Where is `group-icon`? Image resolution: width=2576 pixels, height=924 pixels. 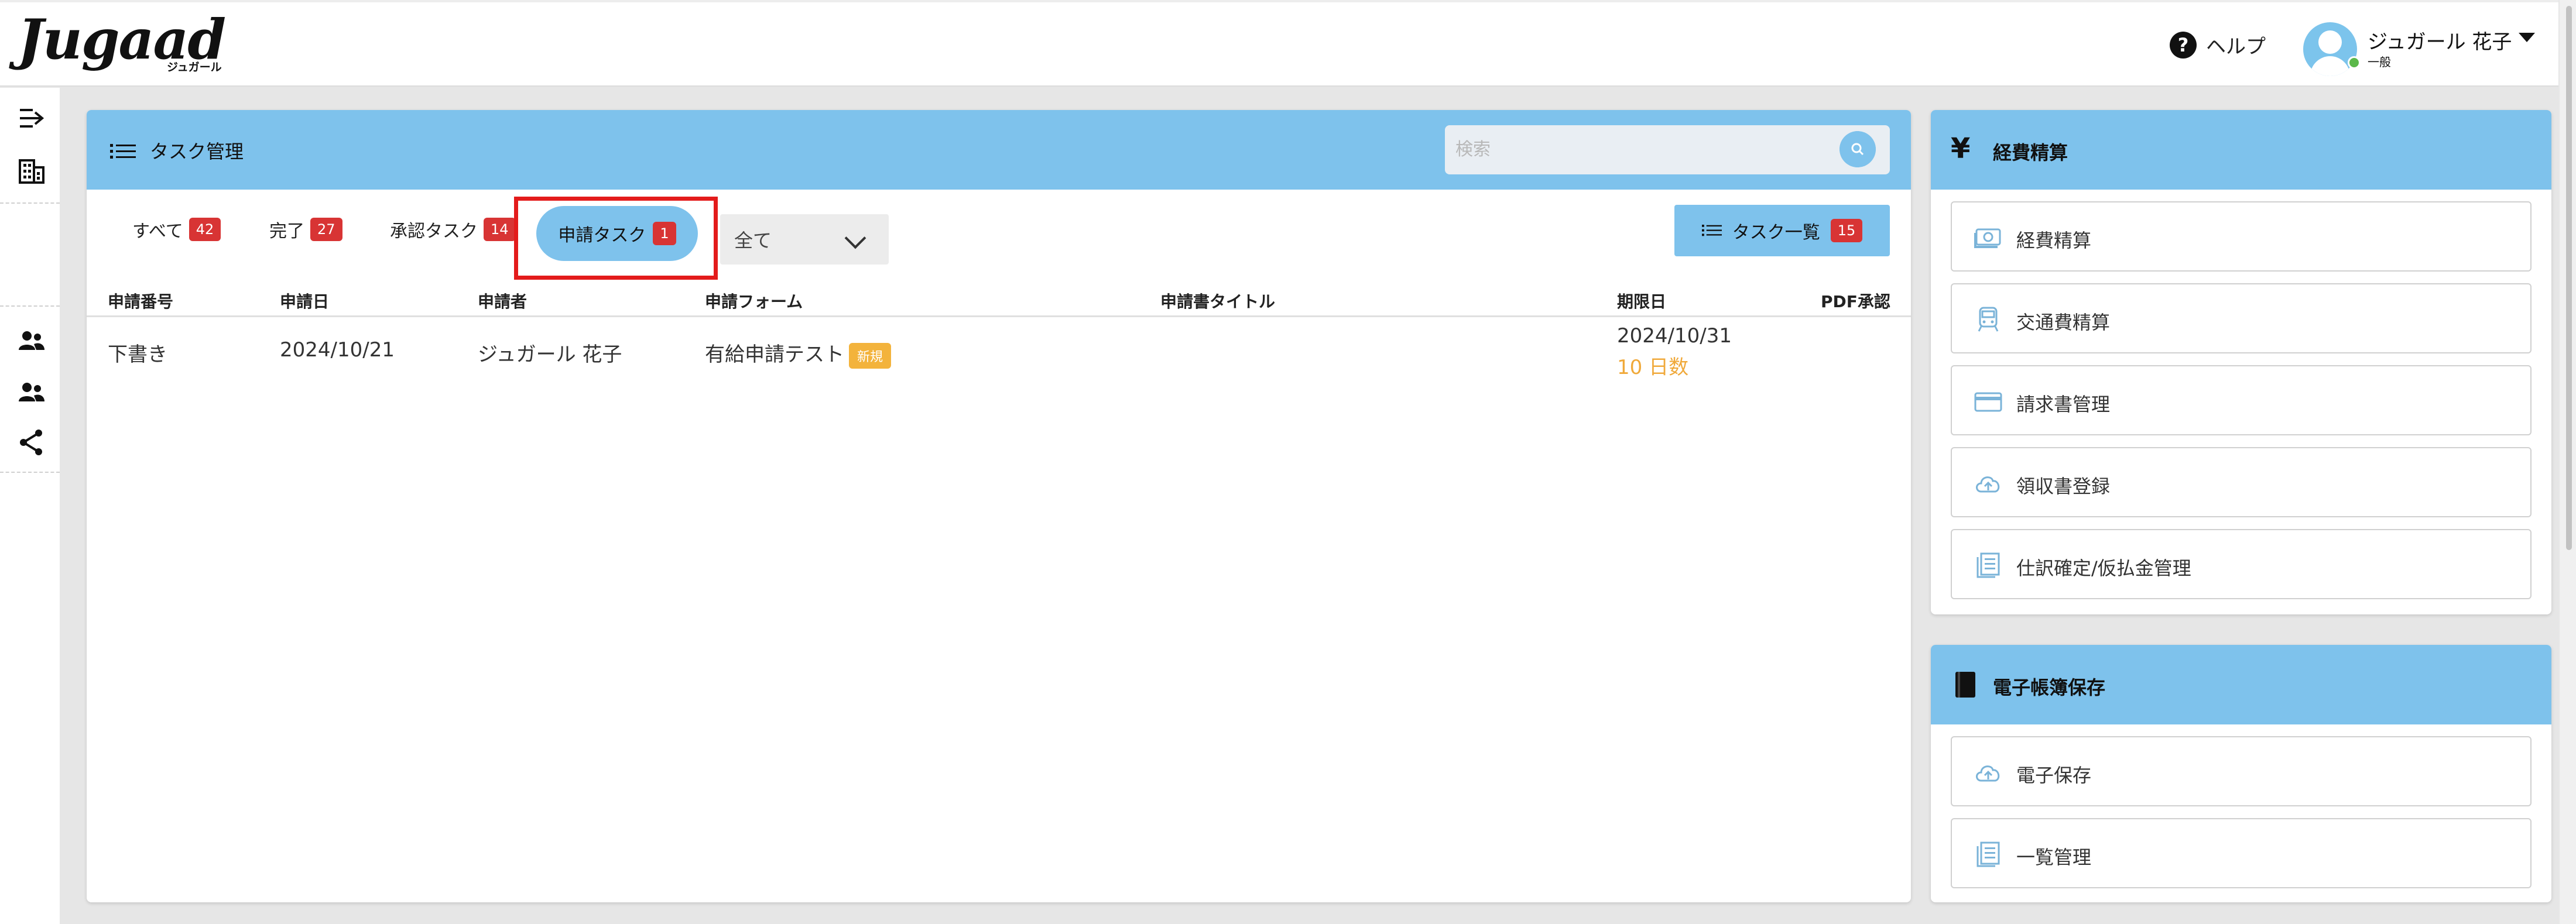
group-icon is located at coordinates (32, 392).